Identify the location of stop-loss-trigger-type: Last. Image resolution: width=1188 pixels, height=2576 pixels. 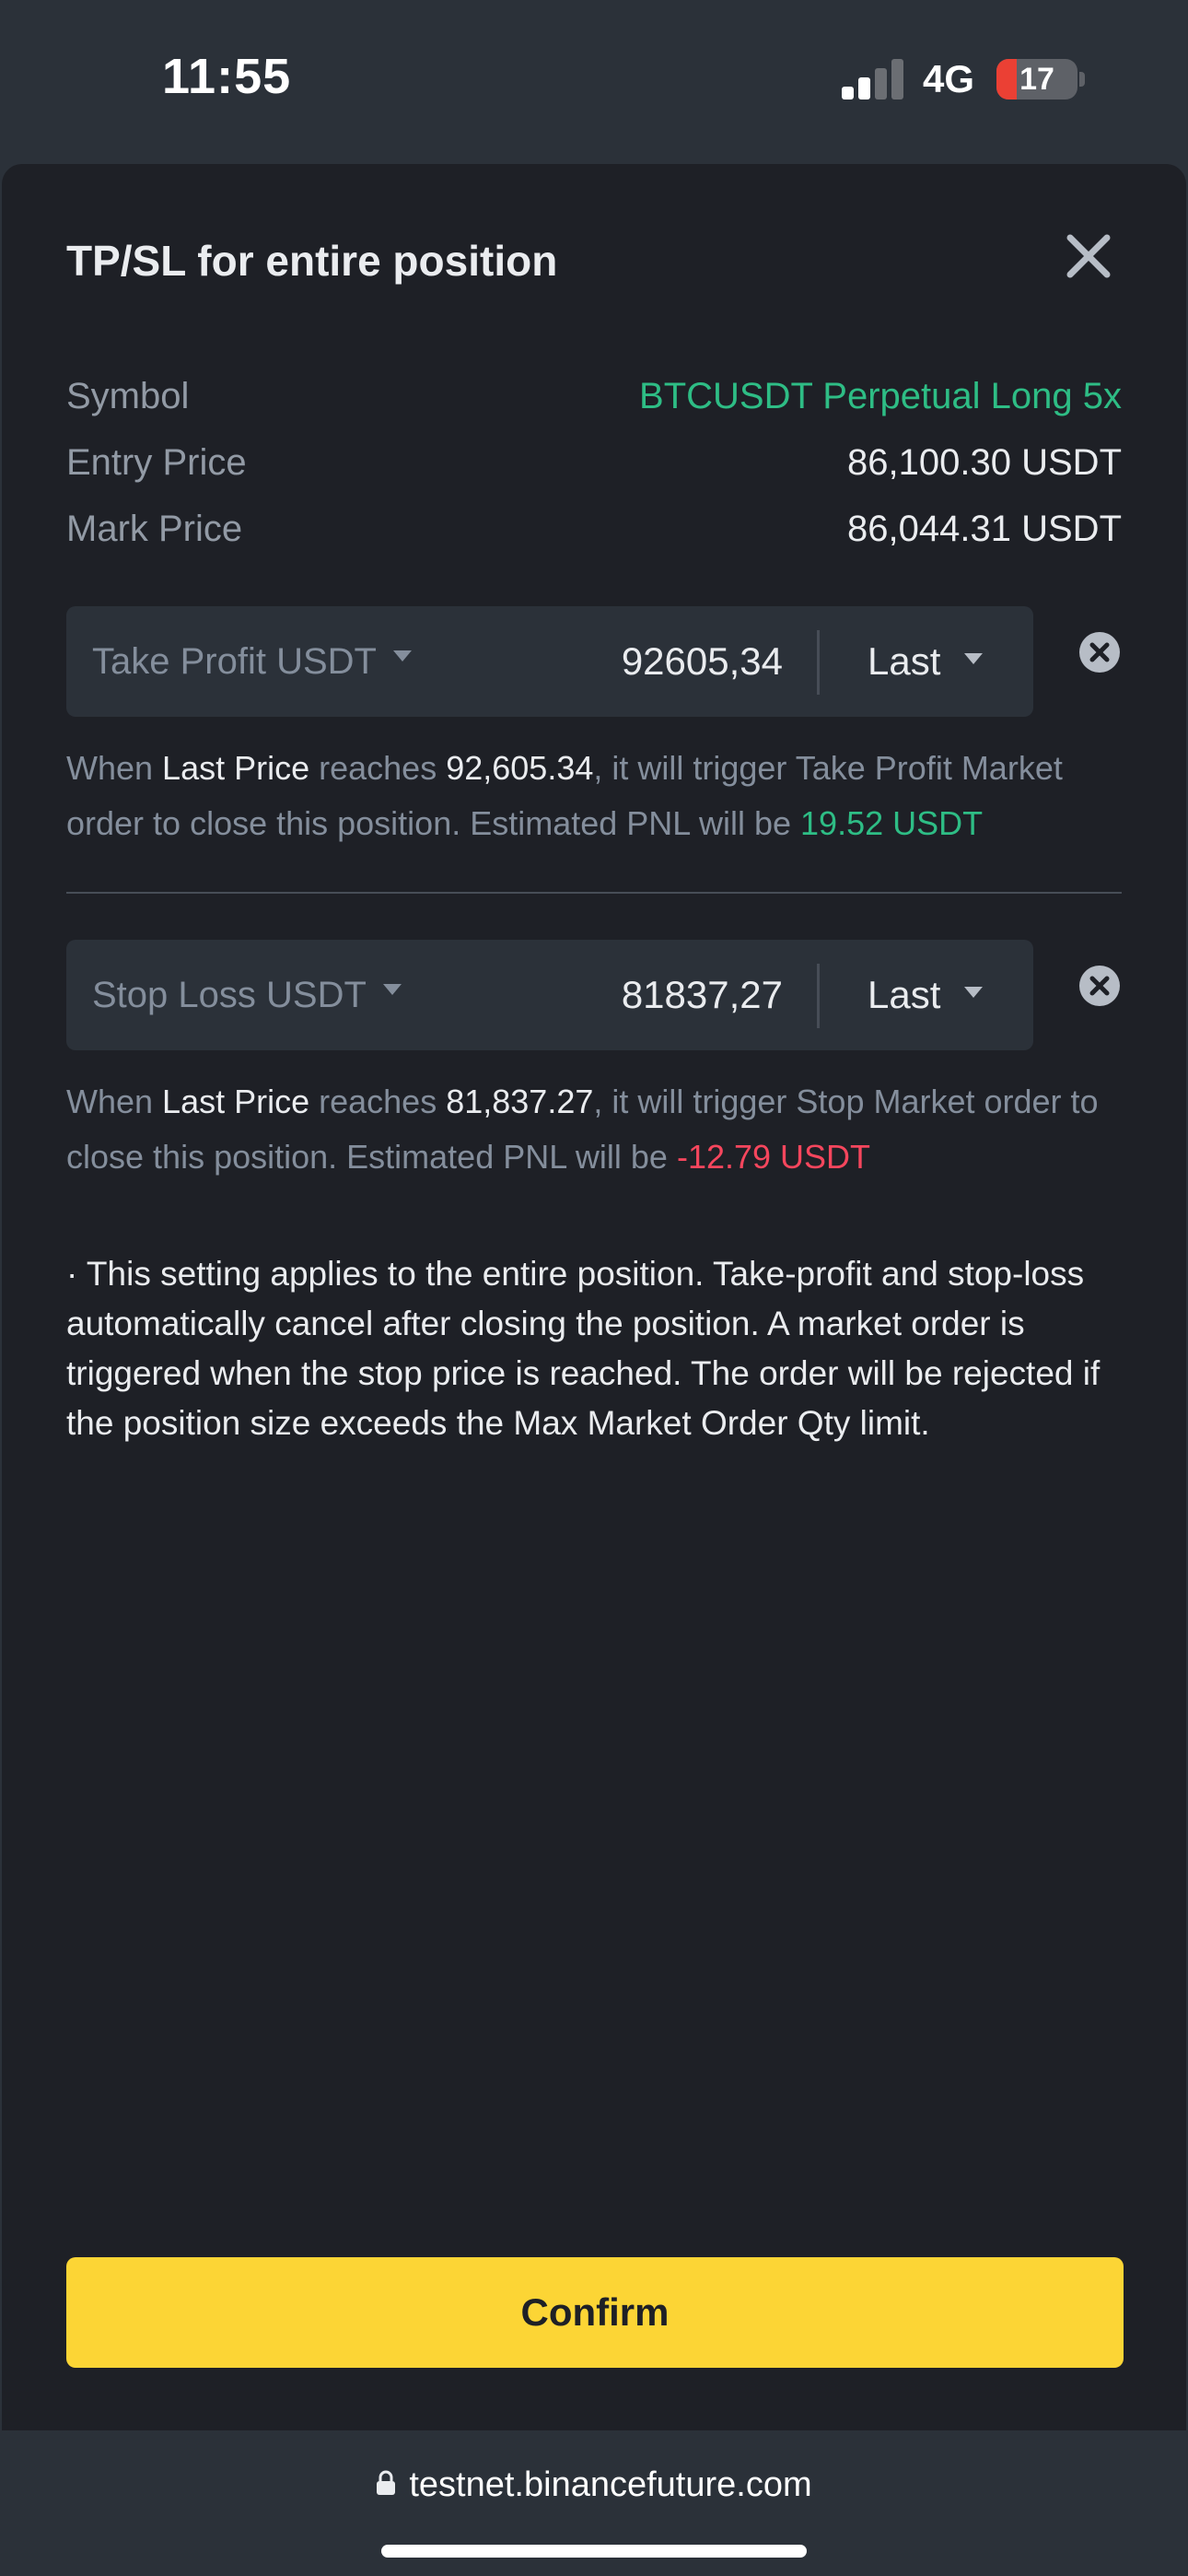
(904, 994).